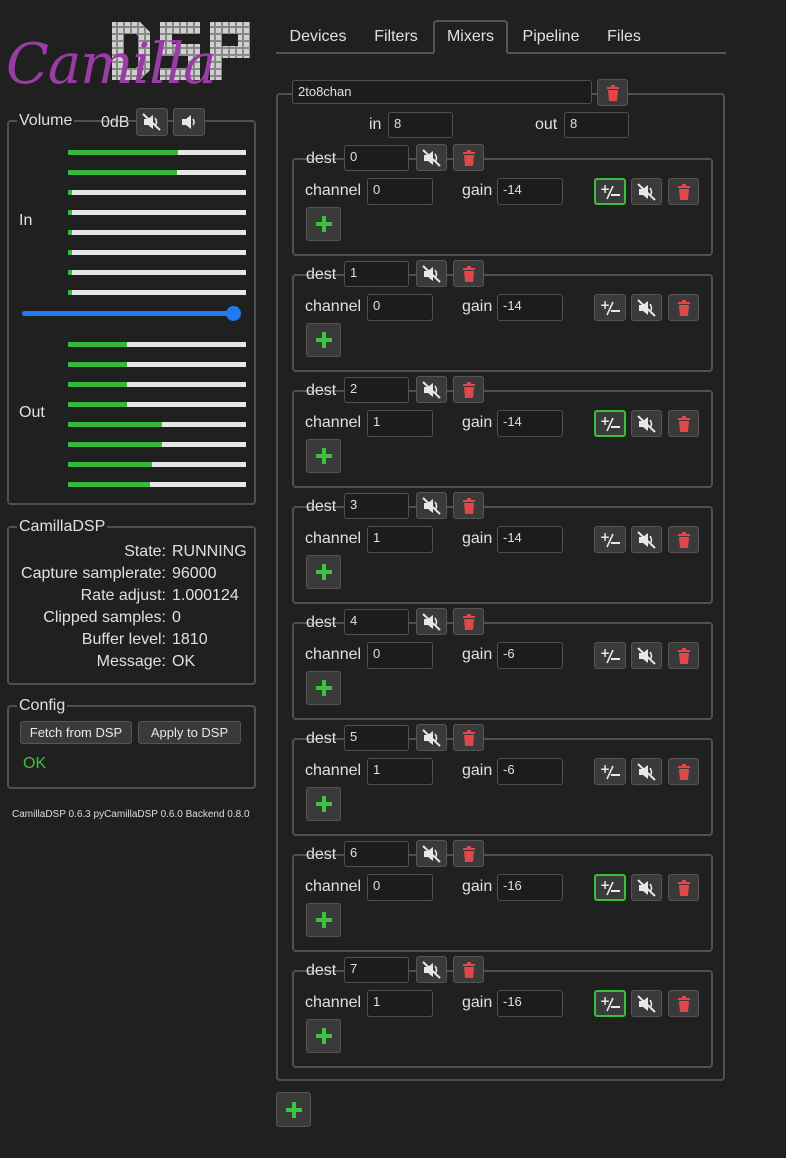 The width and height of the screenshot is (786, 1158). Describe the element at coordinates (376, 854) in the screenshot. I see `dest-input: 6` at that location.